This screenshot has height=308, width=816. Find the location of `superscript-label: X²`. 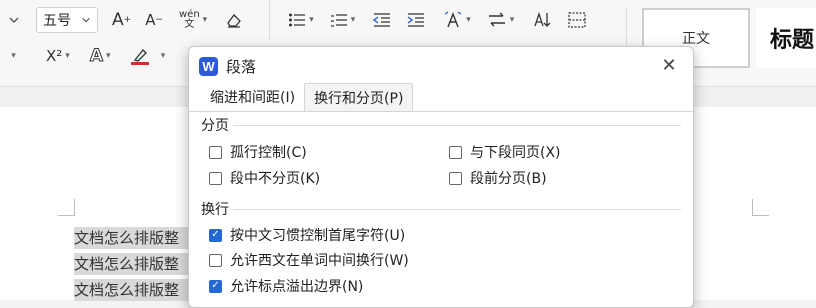

superscript-label: X² is located at coordinates (54, 56).